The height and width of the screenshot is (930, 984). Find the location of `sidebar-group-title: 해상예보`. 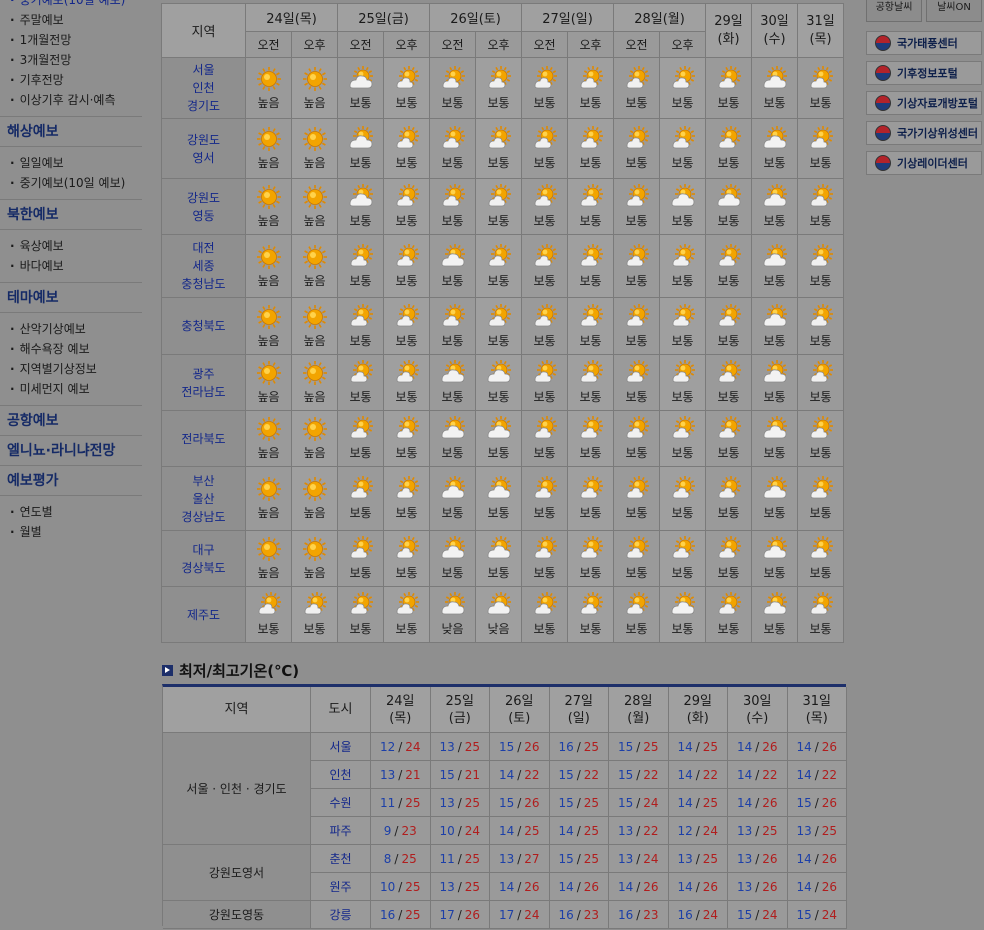

sidebar-group-title: 해상예보 is located at coordinates (71, 131).